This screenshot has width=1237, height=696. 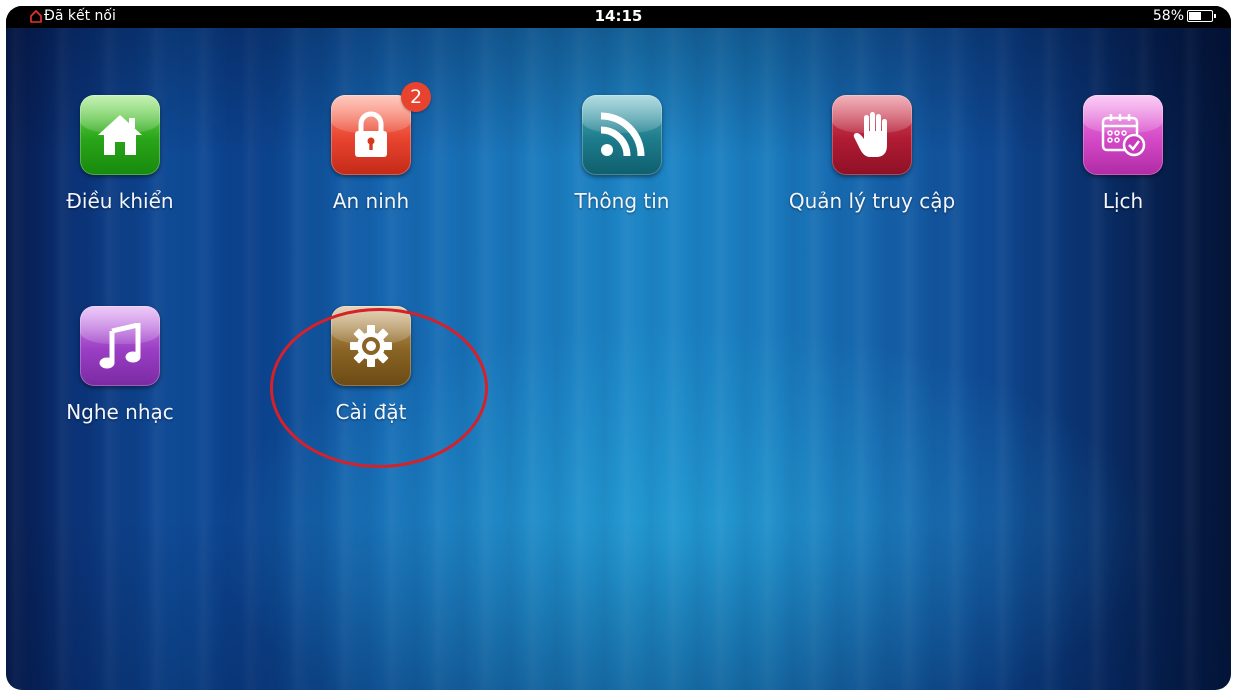 I want to click on calendar-icon, so click(x=1123, y=135).